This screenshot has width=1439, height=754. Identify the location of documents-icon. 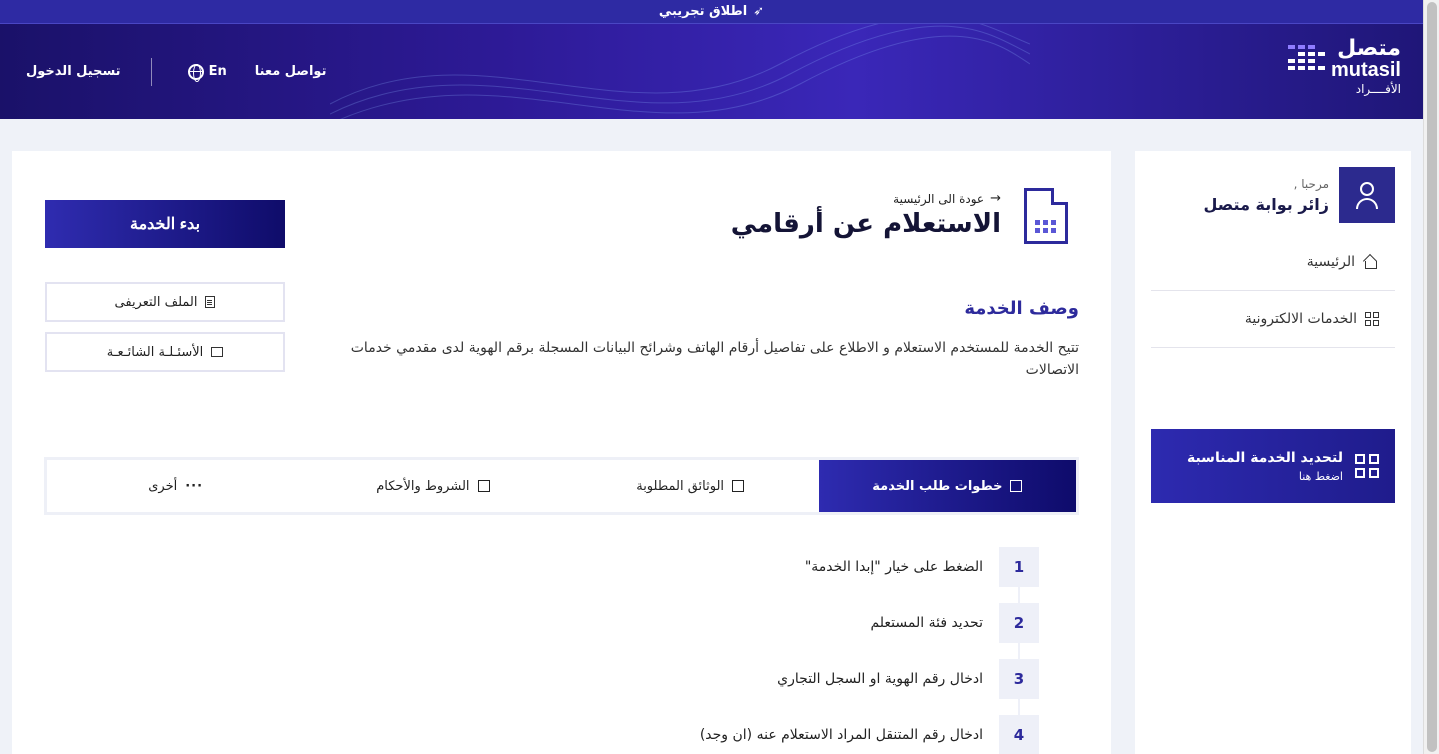
(738, 486).